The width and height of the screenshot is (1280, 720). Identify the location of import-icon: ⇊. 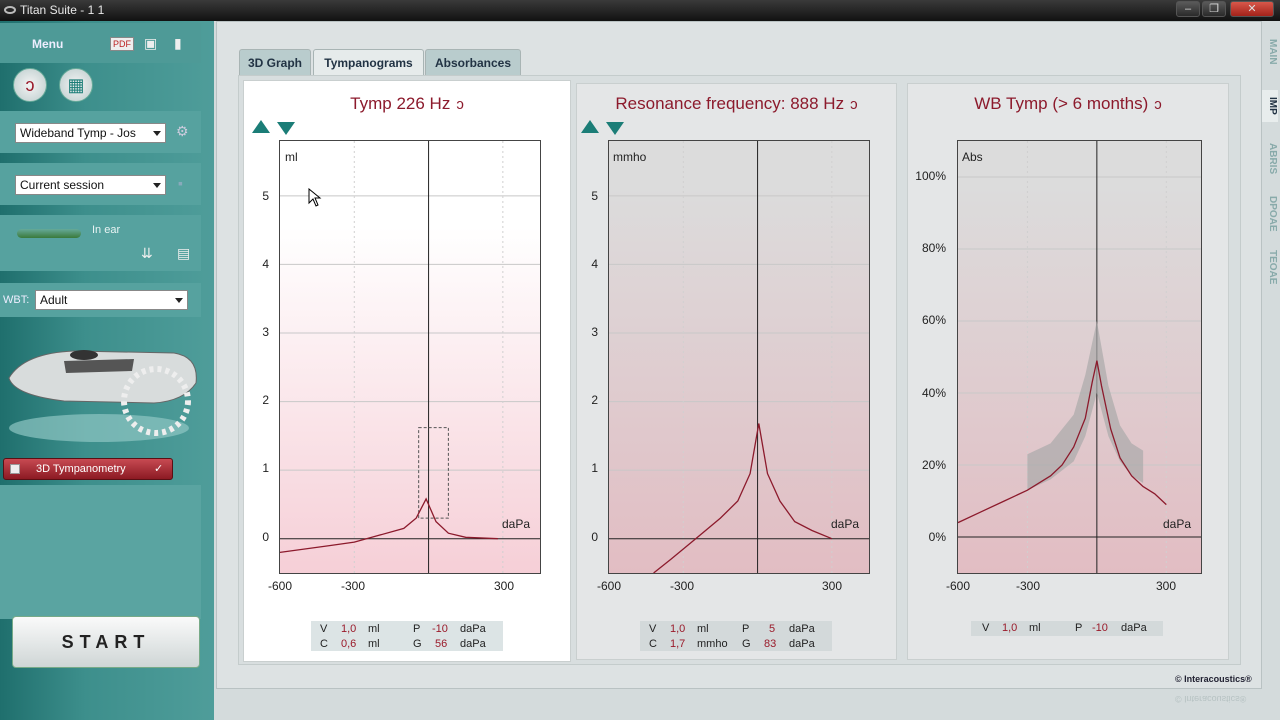
(147, 253).